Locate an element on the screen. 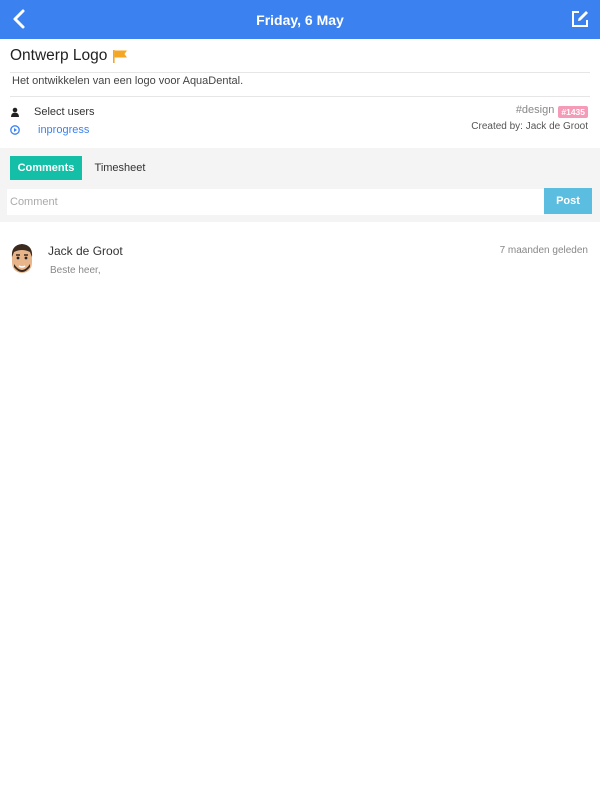 The image size is (600, 800). comment-input is located at coordinates (275, 202).